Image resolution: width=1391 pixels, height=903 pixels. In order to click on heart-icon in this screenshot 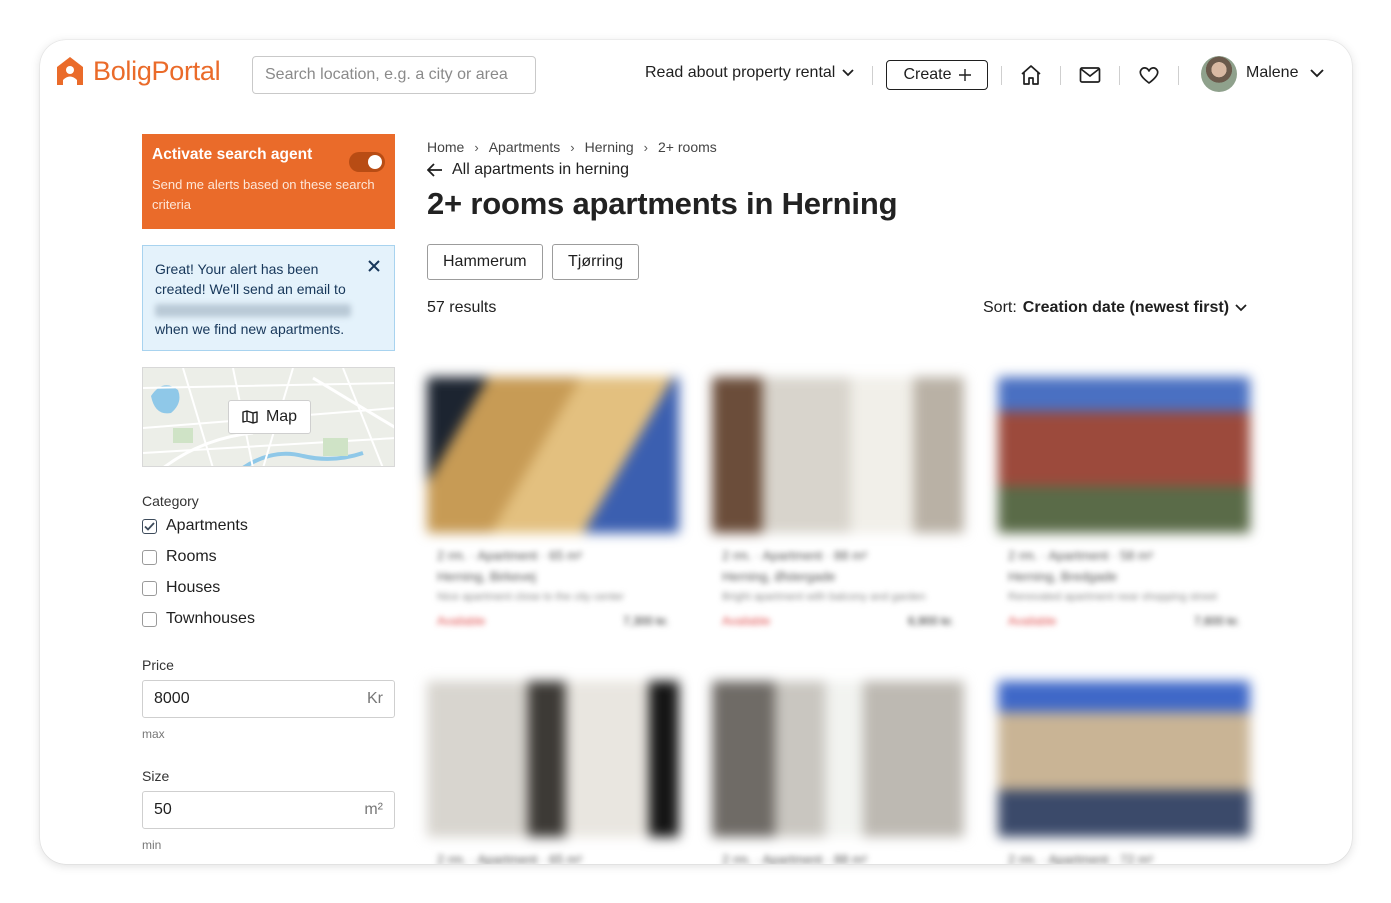, I will do `click(1149, 75)`.